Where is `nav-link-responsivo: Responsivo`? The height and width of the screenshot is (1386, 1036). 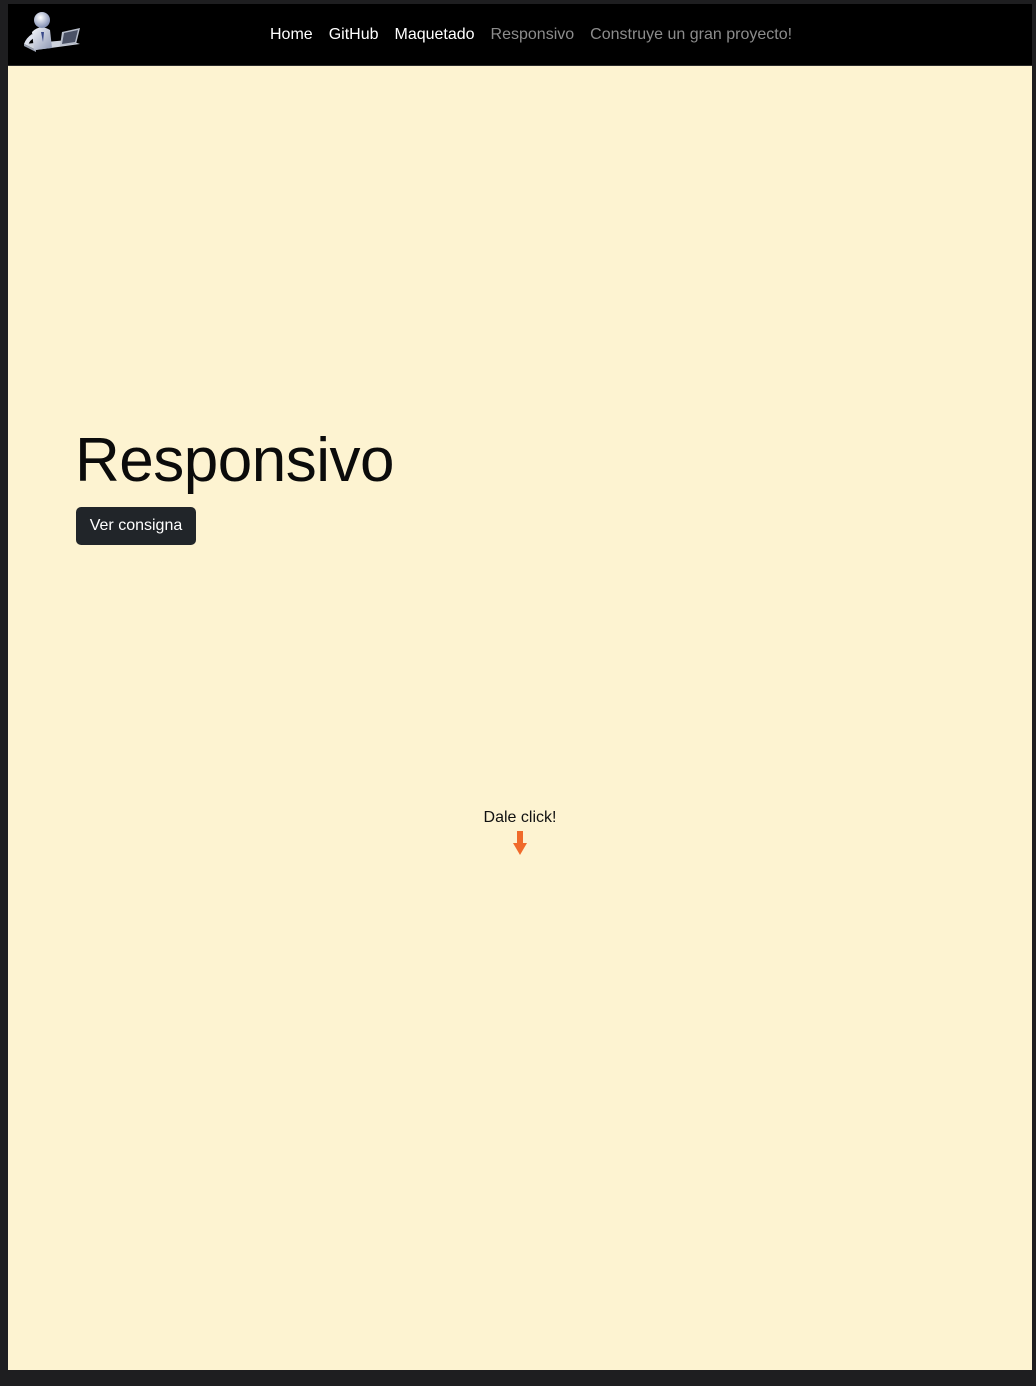 nav-link-responsivo: Responsivo is located at coordinates (533, 35).